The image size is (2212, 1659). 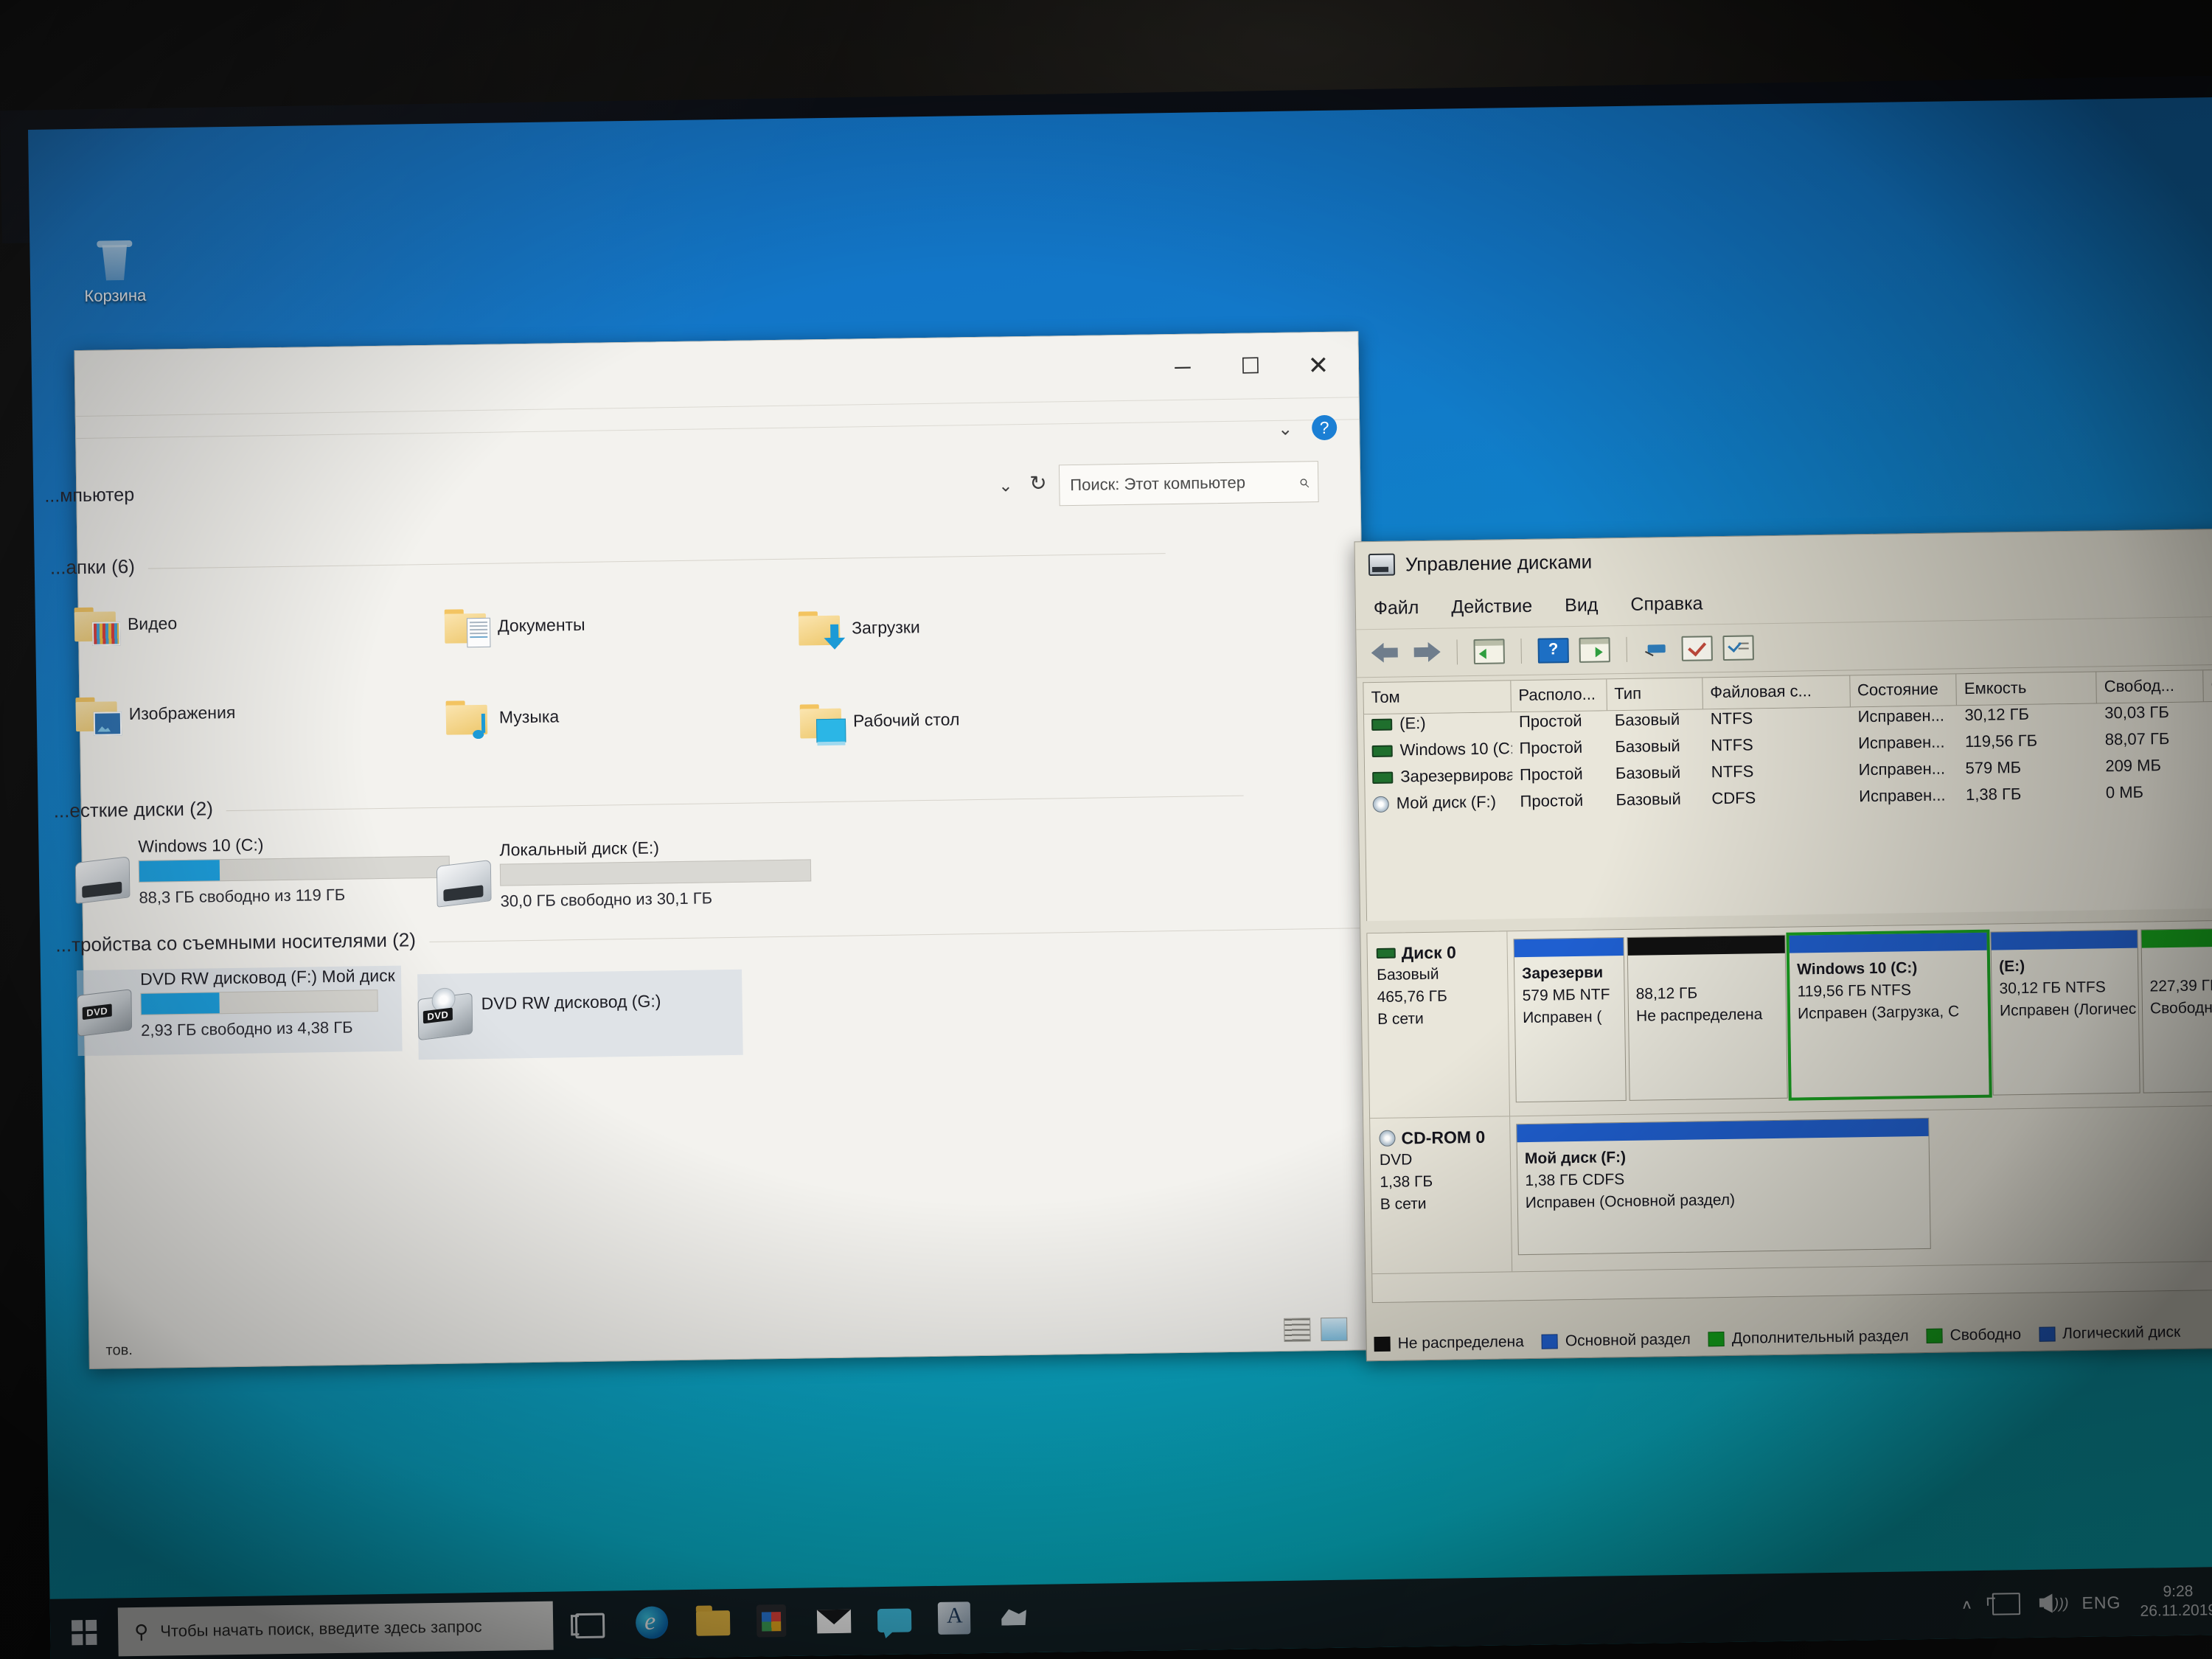 I want to click on dvd-icon, so click(x=105, y=1013).